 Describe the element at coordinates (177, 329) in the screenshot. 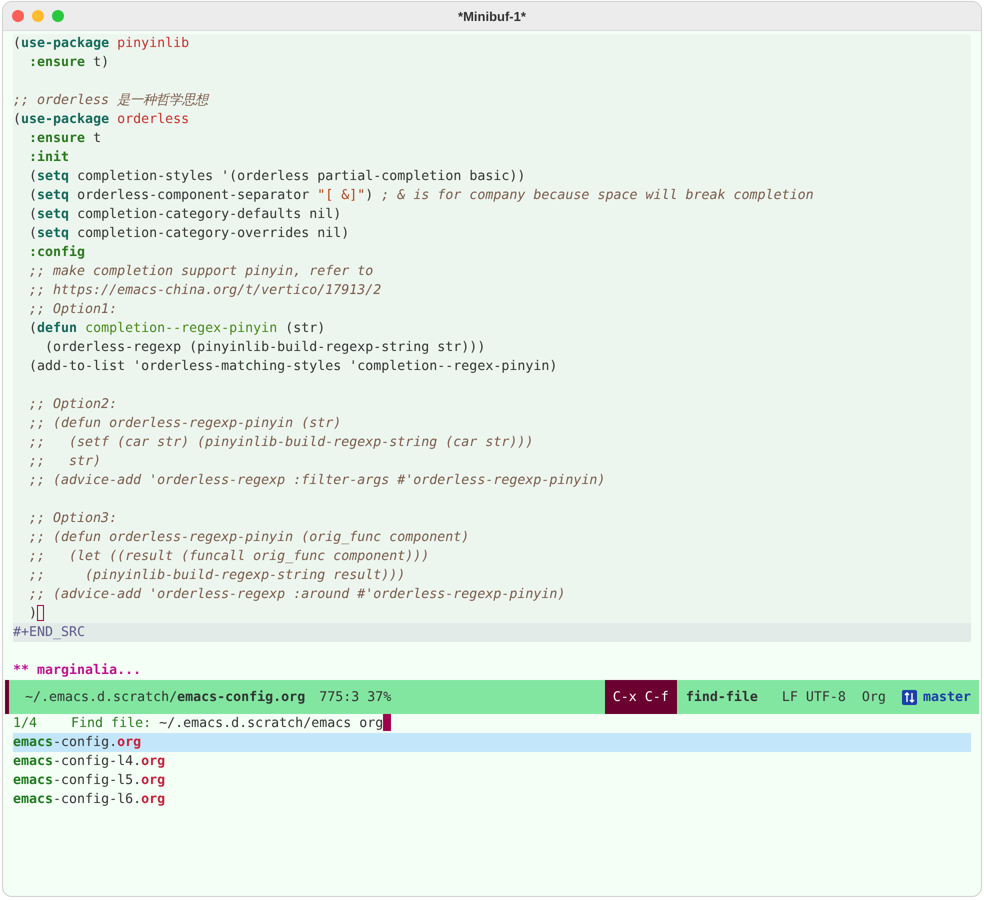

I see `code-line: (defun completion--regex-pinyin (str)` at that location.